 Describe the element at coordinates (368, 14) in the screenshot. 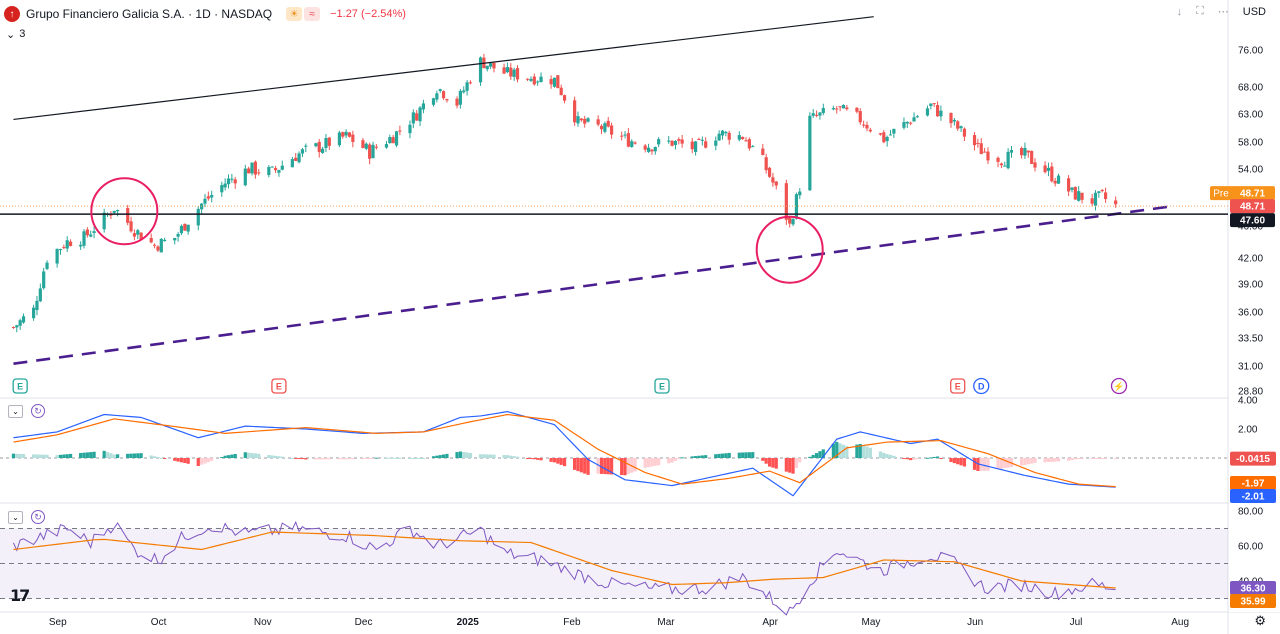

I see `price-change: −1.27 (−2.54%)` at that location.